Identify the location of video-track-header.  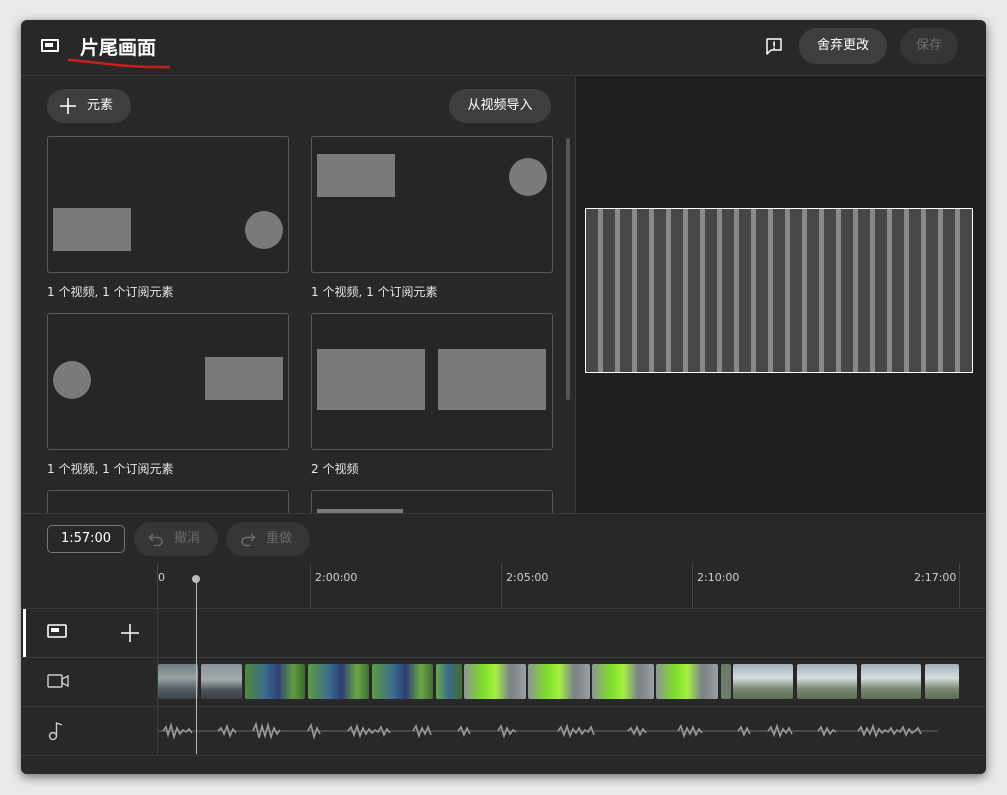
(89, 682).